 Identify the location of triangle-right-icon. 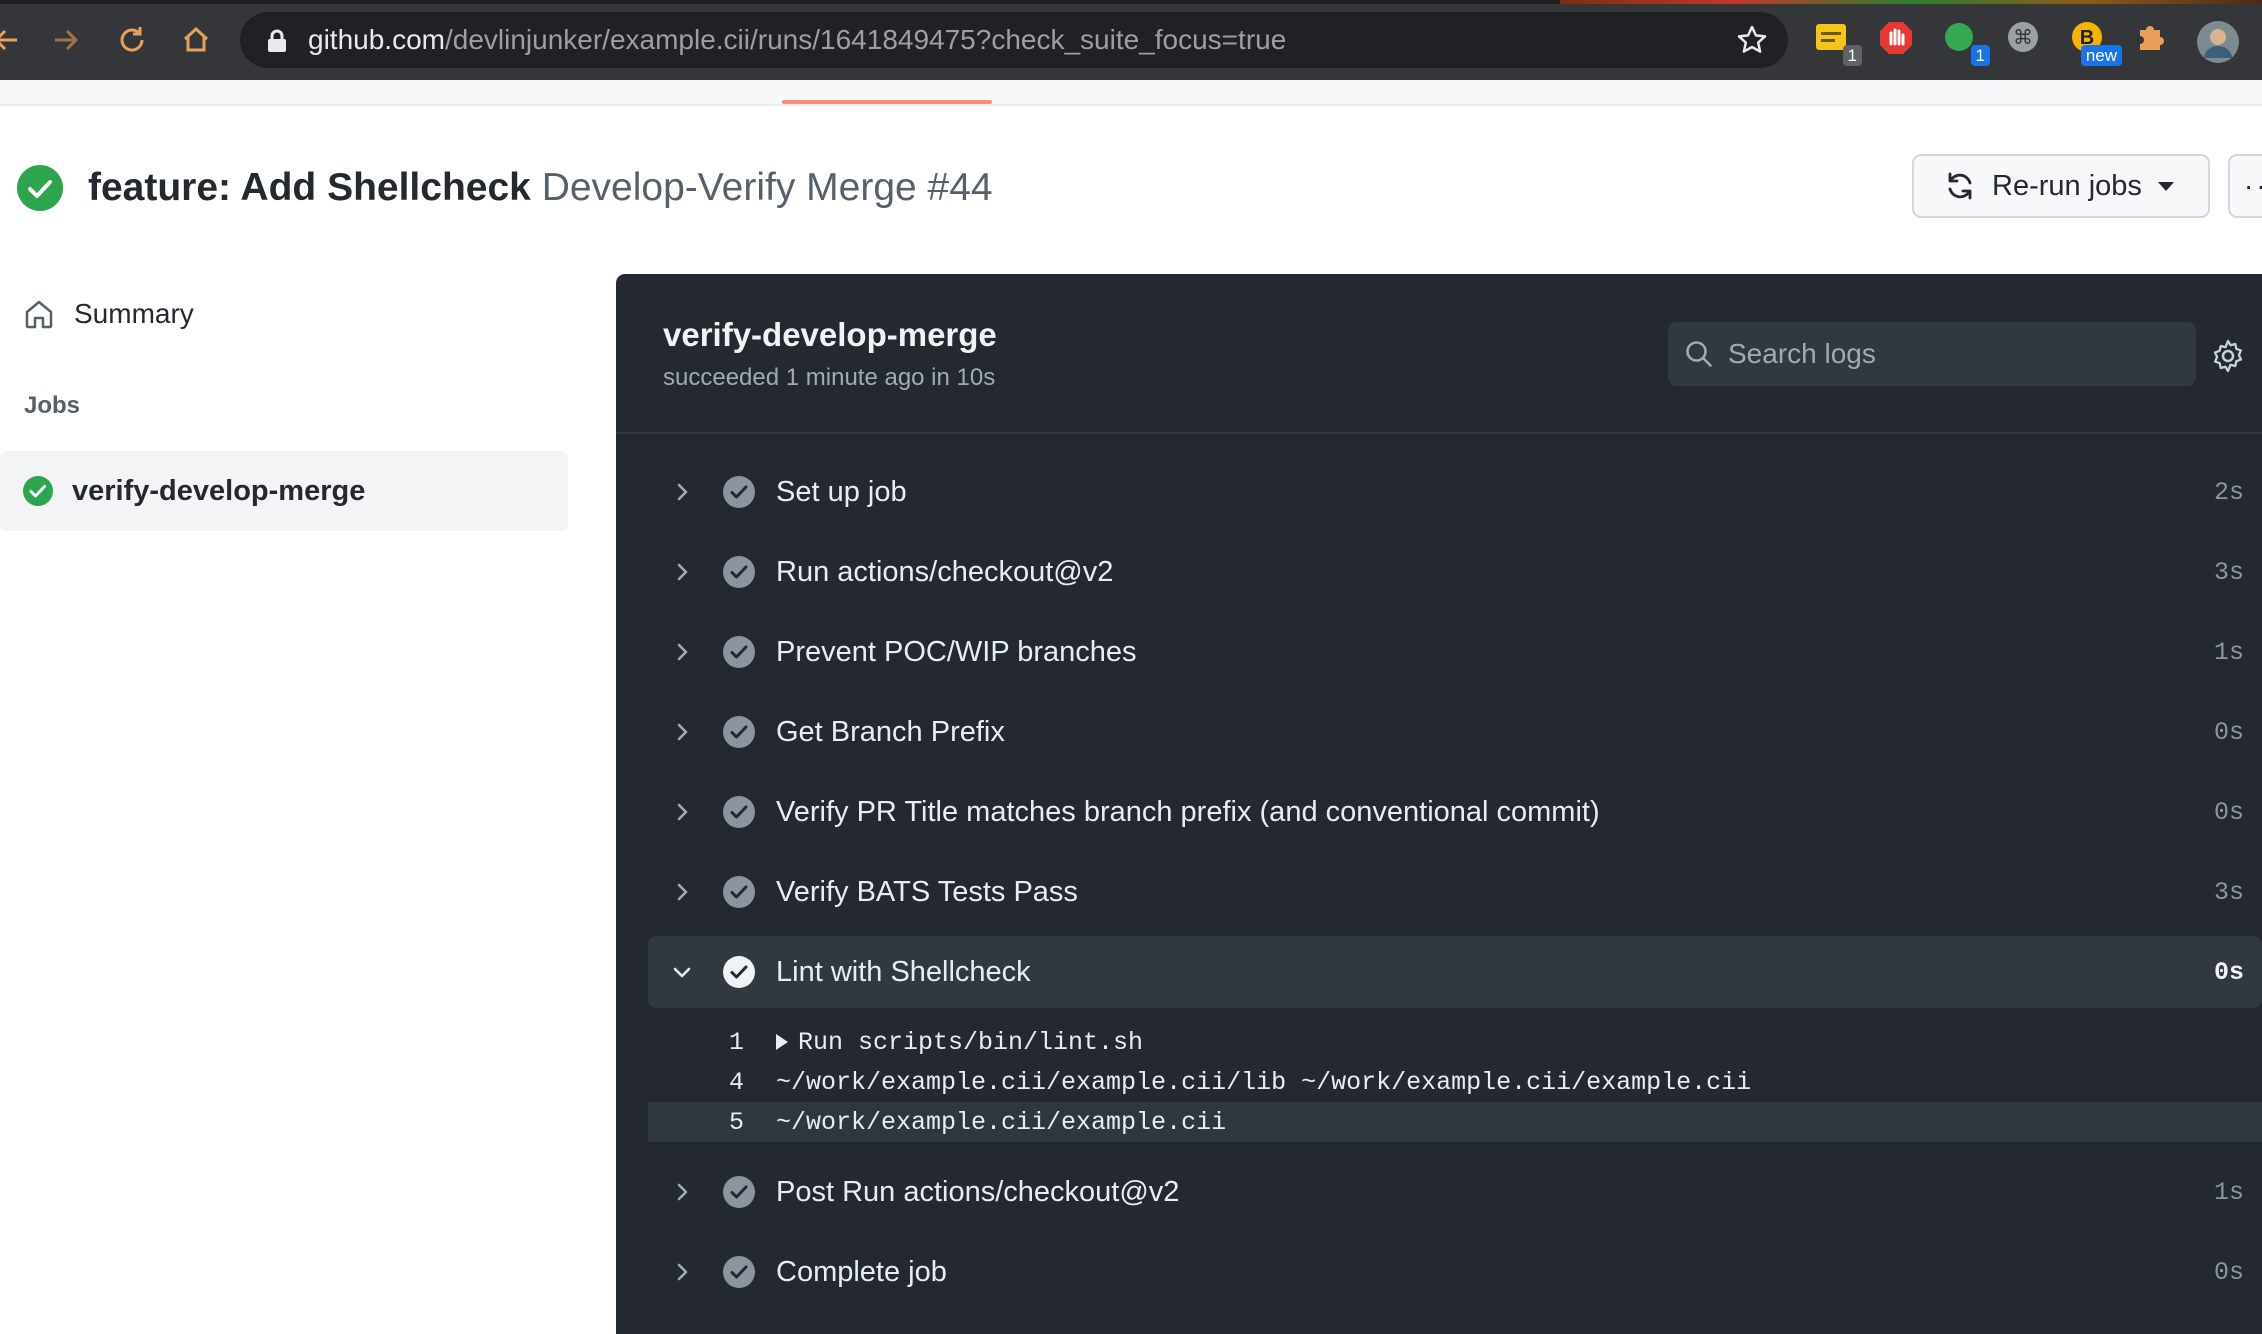
(782, 1041).